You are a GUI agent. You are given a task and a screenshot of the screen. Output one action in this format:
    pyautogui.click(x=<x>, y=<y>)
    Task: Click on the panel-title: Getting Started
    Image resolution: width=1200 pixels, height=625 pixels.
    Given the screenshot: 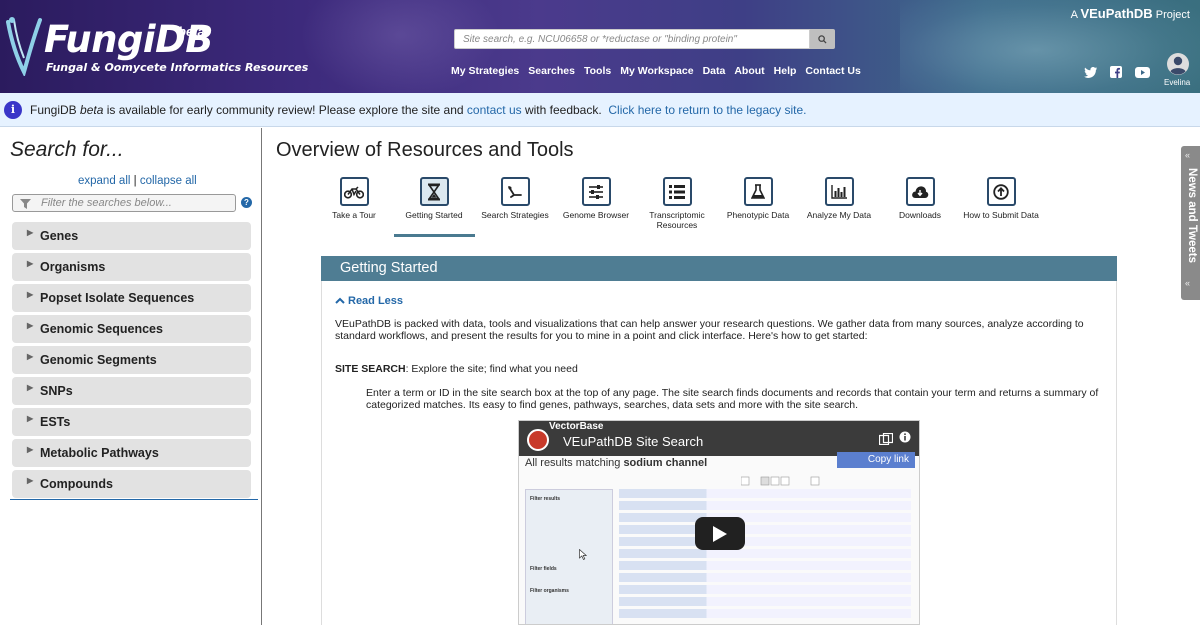 What is the action you would take?
    pyautogui.click(x=719, y=268)
    